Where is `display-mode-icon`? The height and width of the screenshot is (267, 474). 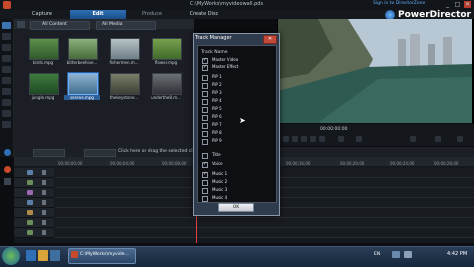
display-mode-icon is located at coordinates (460, 139).